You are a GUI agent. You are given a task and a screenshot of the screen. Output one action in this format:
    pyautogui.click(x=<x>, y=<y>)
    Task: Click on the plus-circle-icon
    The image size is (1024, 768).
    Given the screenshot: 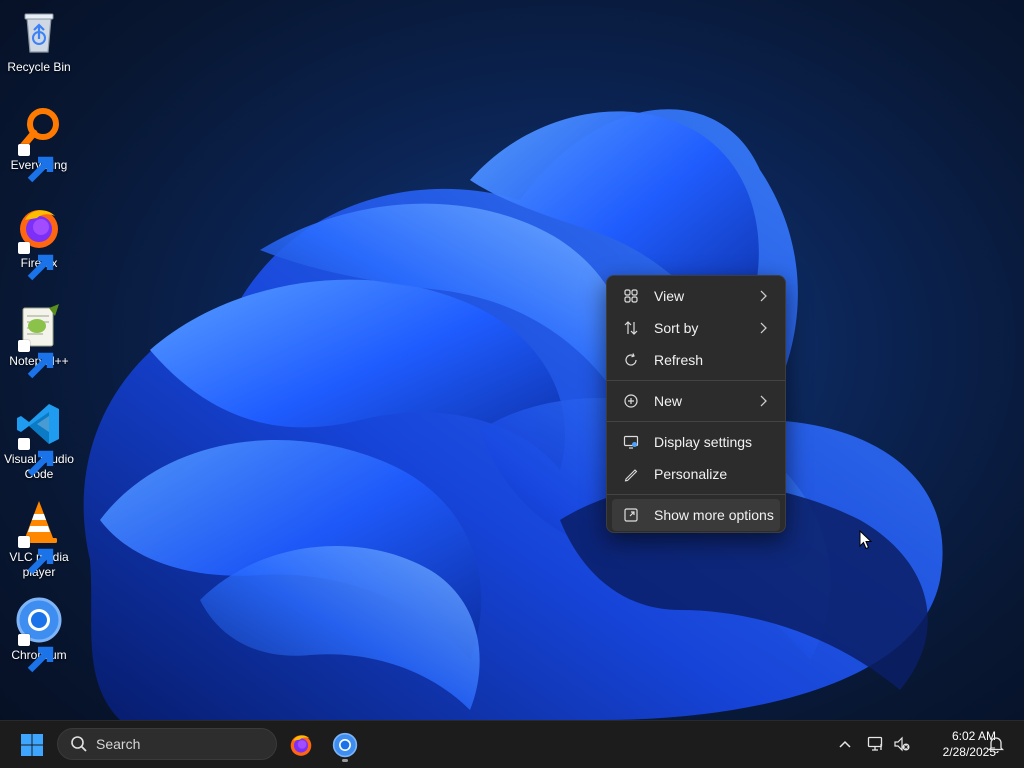 What is the action you would take?
    pyautogui.click(x=631, y=401)
    